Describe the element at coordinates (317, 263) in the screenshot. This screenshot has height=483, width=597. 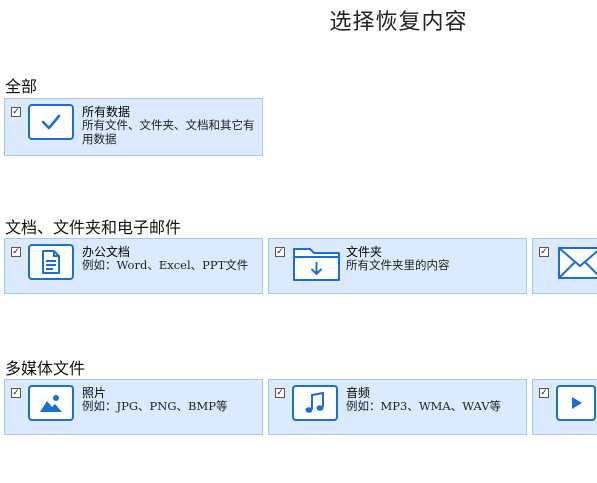
I see `folder-download-icon` at that location.